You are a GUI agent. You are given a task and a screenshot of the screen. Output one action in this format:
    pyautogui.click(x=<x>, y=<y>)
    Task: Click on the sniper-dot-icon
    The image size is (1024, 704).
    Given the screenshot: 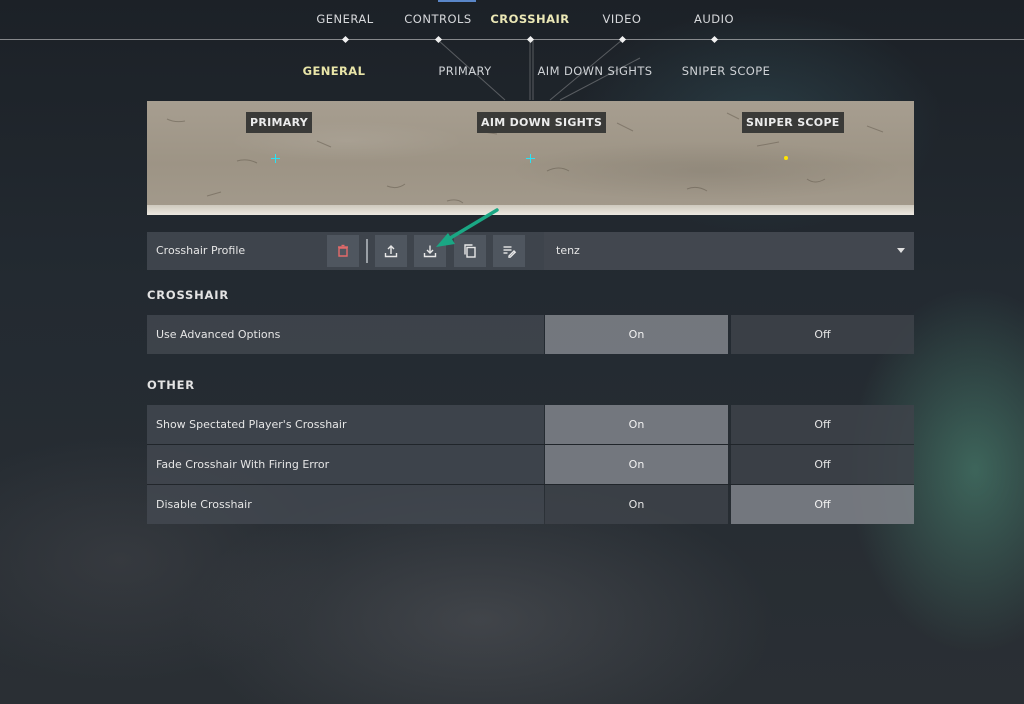 What is the action you would take?
    pyautogui.click(x=786, y=158)
    